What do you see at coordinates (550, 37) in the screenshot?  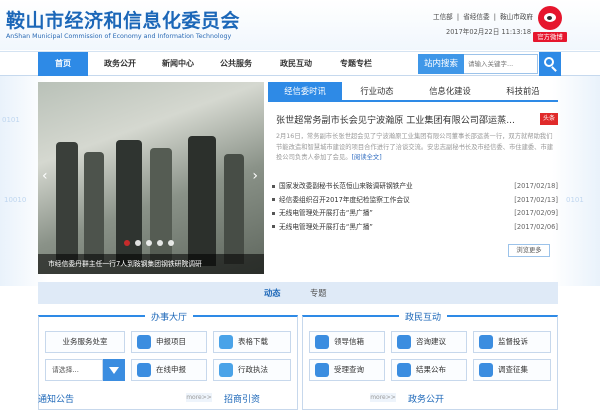 I see `weibo-label: 官方微博` at bounding box center [550, 37].